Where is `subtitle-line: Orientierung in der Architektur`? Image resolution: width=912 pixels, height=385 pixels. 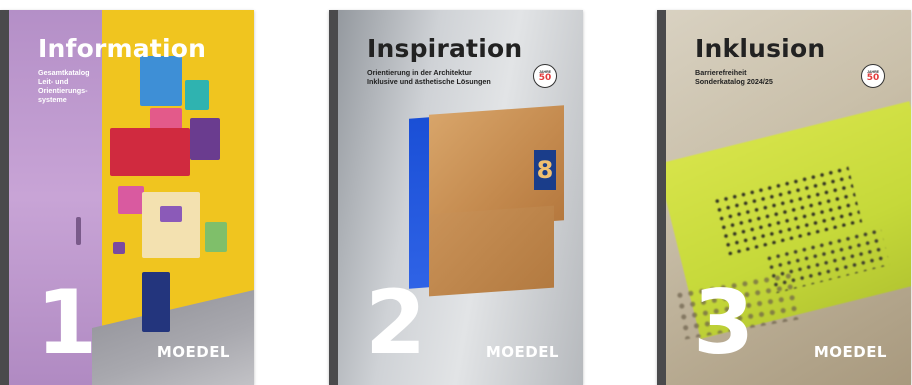 subtitle-line: Orientierung in der Architektur is located at coordinates (419, 72).